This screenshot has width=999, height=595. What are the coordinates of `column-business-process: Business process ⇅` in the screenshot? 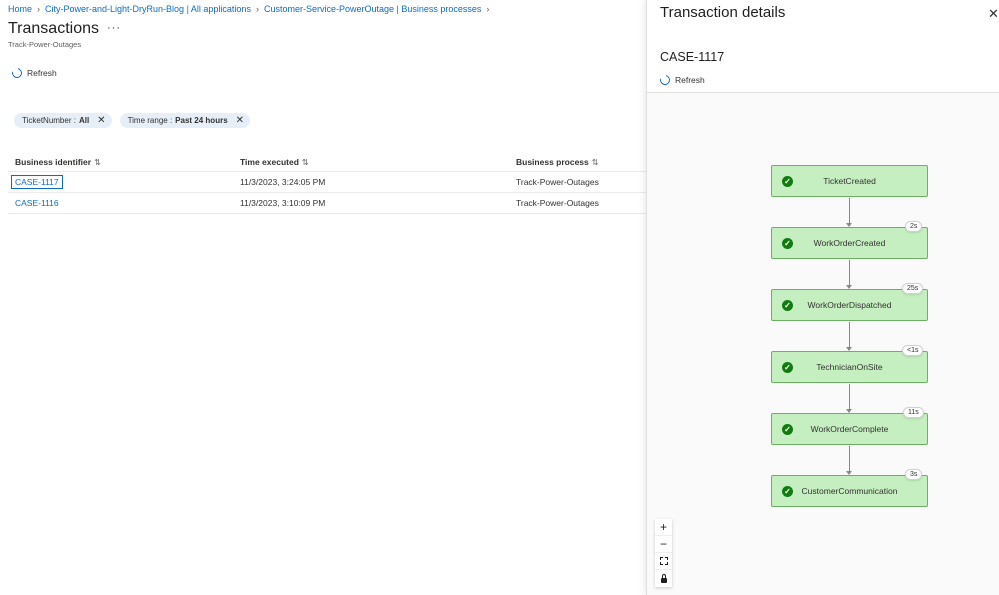 It's located at (577, 162).